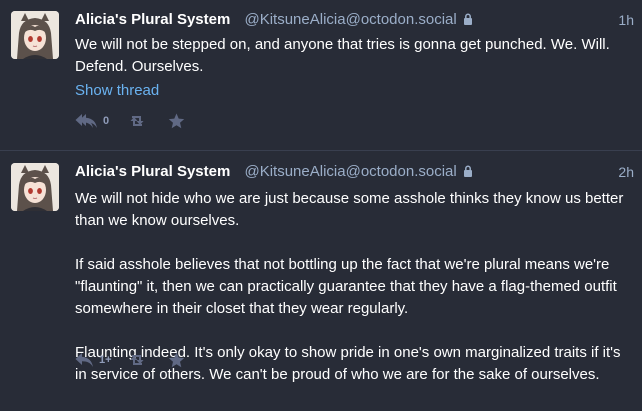  What do you see at coordinates (626, 20) in the screenshot?
I see `timestamp: 1h` at bounding box center [626, 20].